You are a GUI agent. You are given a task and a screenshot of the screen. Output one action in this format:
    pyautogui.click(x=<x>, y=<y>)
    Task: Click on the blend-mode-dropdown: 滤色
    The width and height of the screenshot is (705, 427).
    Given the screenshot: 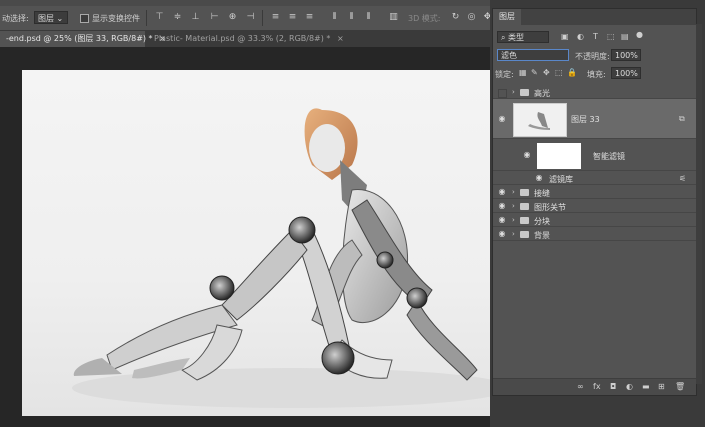 What is the action you would take?
    pyautogui.click(x=533, y=55)
    